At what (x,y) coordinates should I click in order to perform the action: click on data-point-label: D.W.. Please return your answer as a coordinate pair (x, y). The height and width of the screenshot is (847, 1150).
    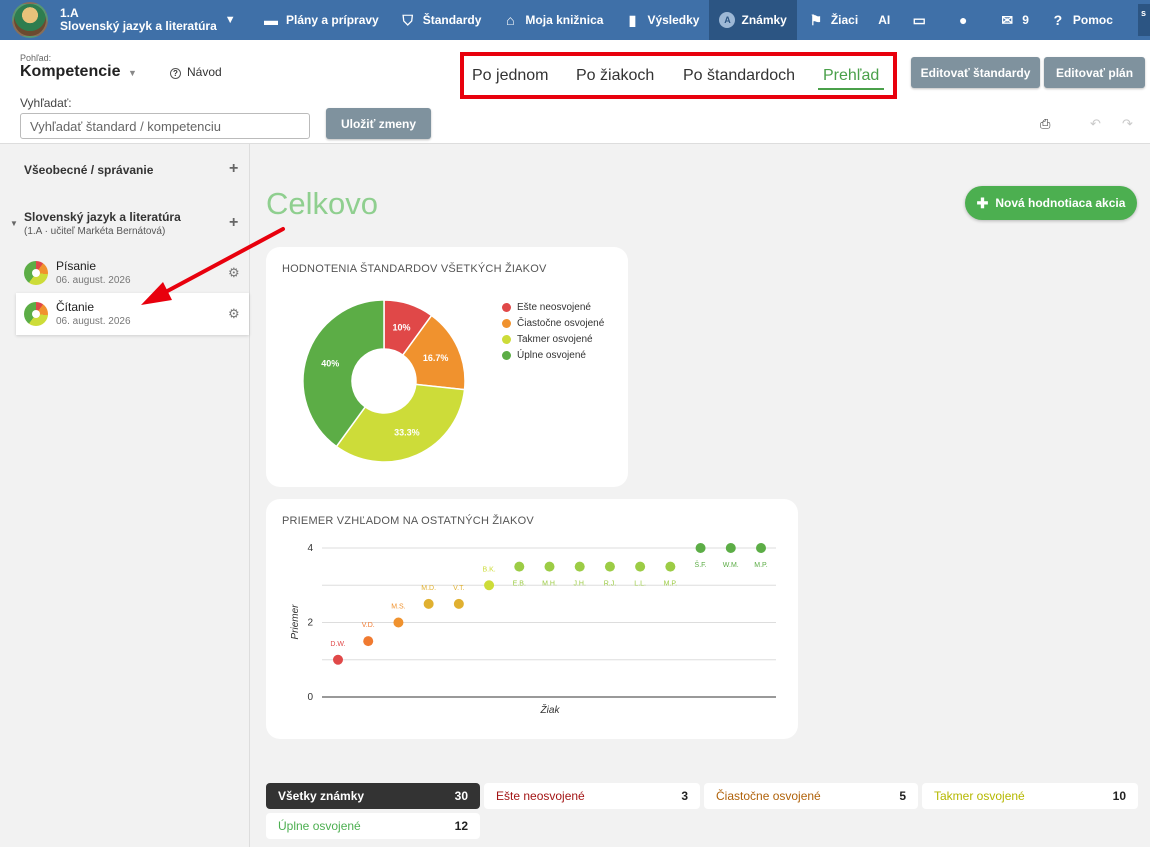
    Looking at the image, I should click on (337, 644).